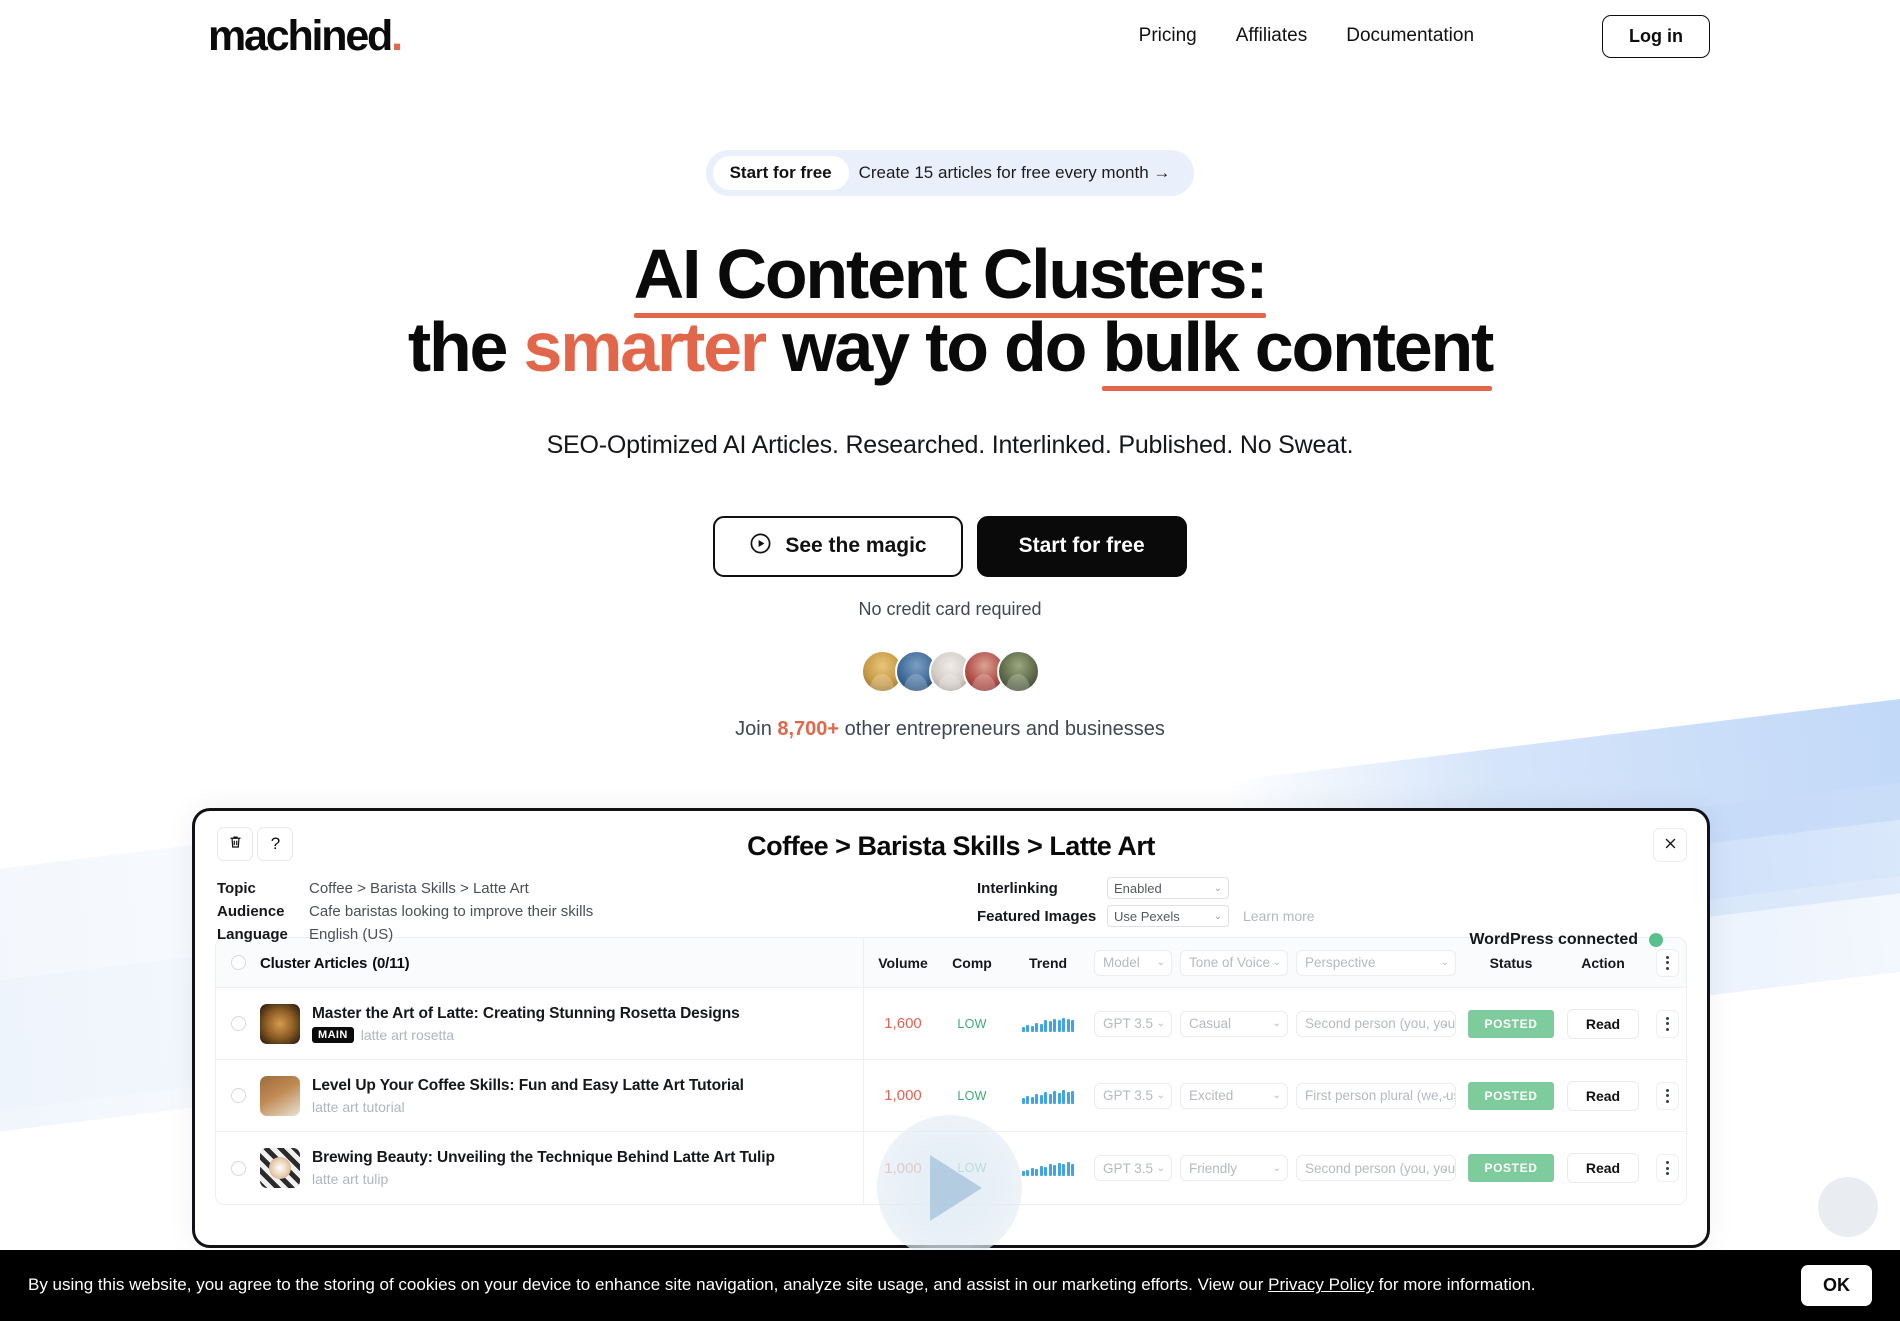 The image size is (1900, 1321). Describe the element at coordinates (465, 346) in the screenshot. I see `headline-line-2-a: the` at that location.